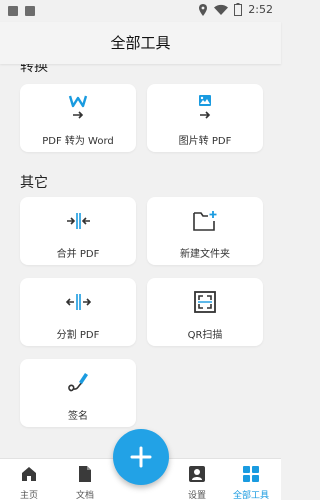  I want to click on add-button, so click(141, 457).